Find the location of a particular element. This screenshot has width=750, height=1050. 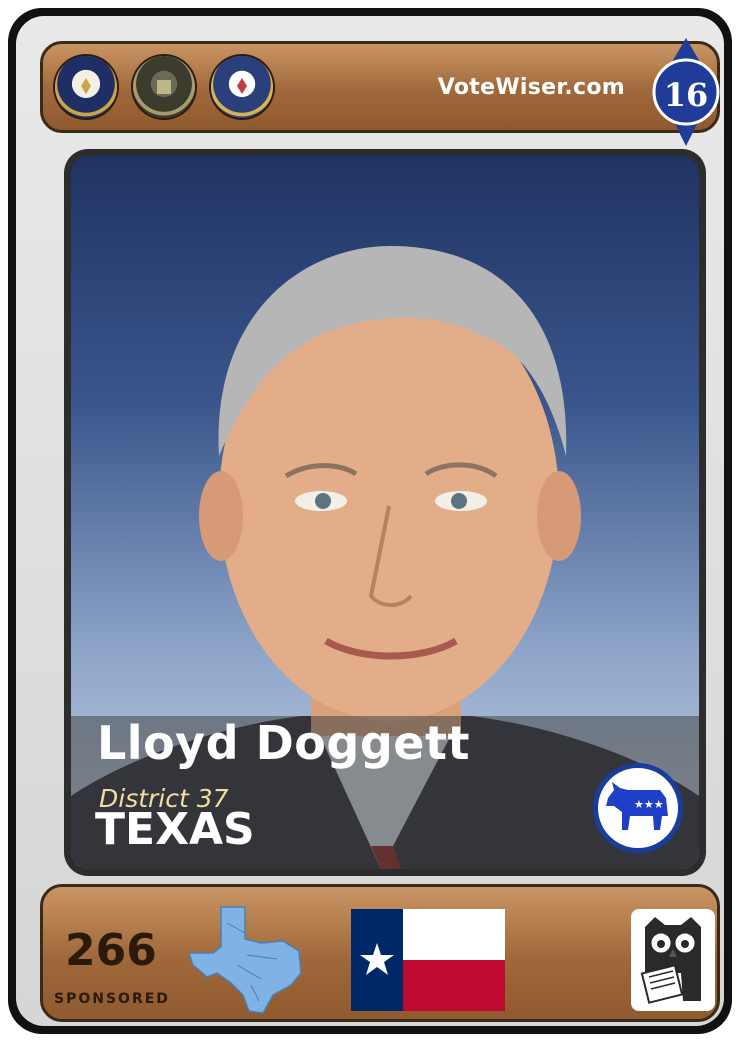

site-name: VoteWiser.com is located at coordinates (531, 87).